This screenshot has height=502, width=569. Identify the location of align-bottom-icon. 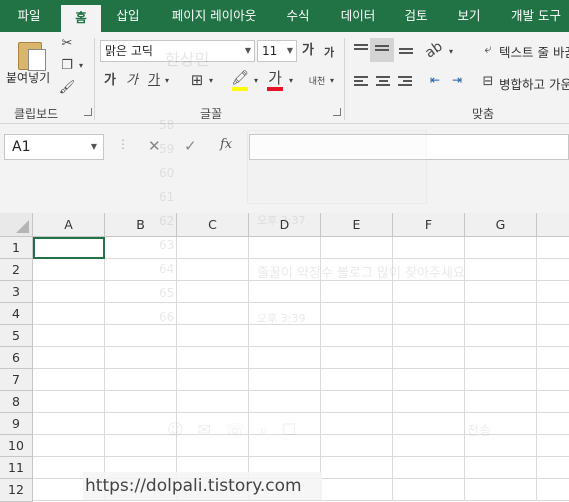
(406, 54).